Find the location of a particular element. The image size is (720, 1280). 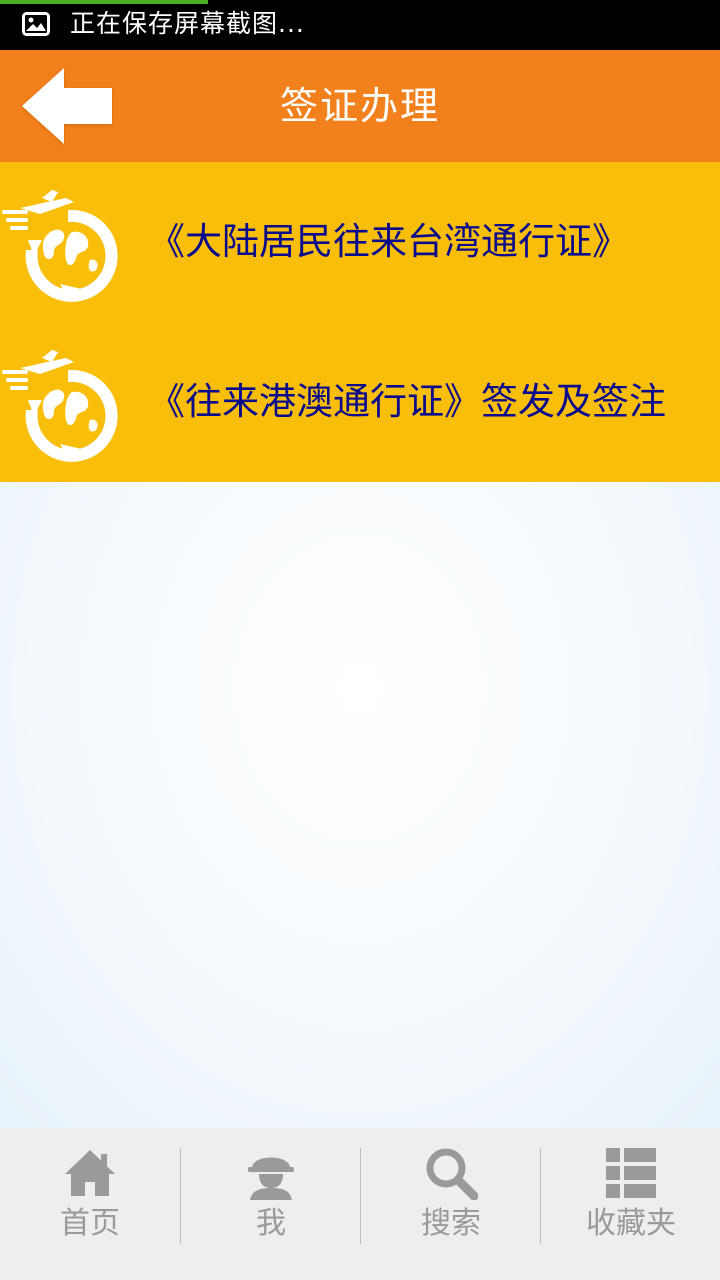

nav-me: 我 is located at coordinates (271, 1204).